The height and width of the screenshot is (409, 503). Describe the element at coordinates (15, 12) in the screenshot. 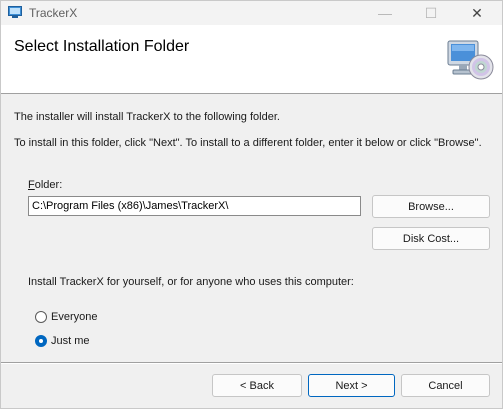

I see `app-icon` at that location.